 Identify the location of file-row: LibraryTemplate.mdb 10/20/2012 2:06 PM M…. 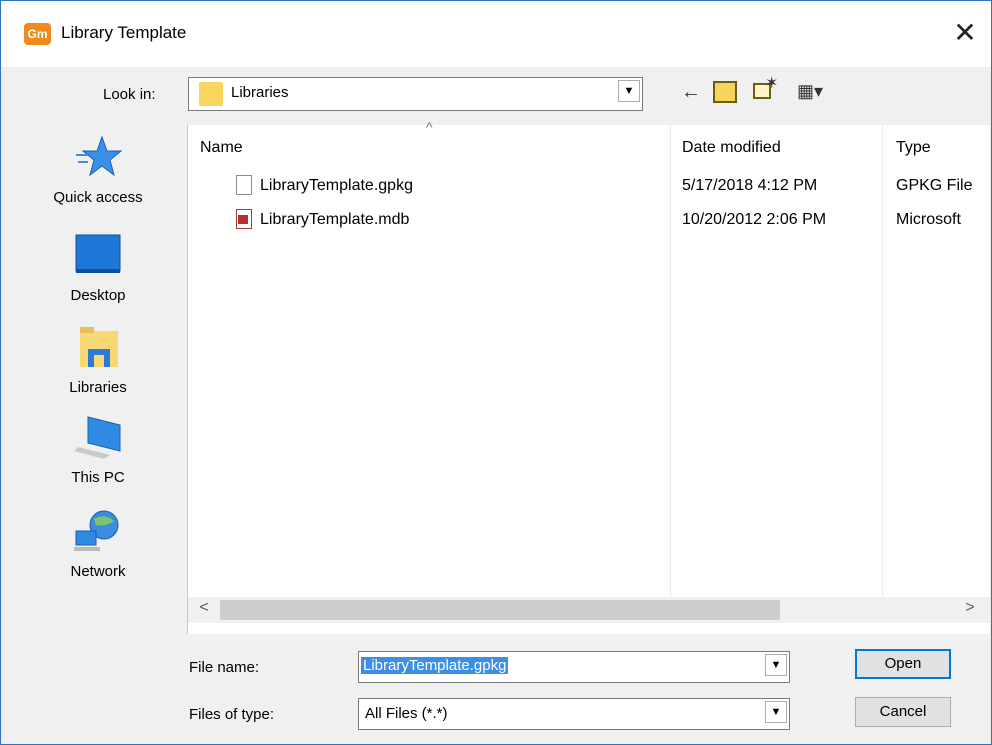
(589, 220).